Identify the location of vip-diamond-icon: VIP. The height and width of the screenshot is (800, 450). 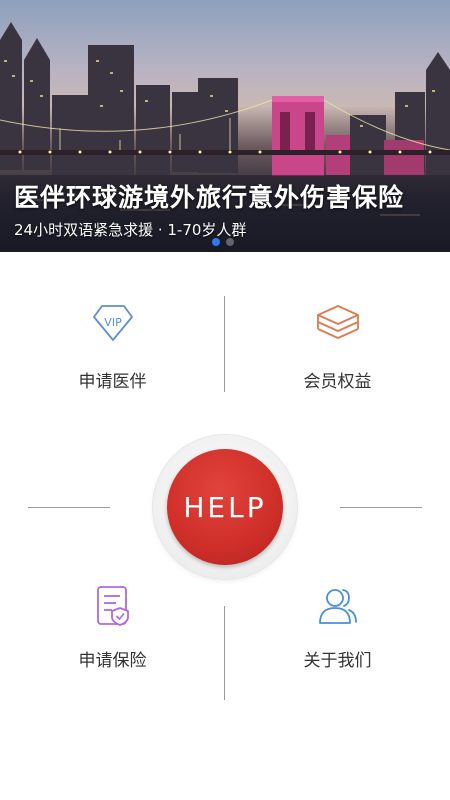
(113, 325).